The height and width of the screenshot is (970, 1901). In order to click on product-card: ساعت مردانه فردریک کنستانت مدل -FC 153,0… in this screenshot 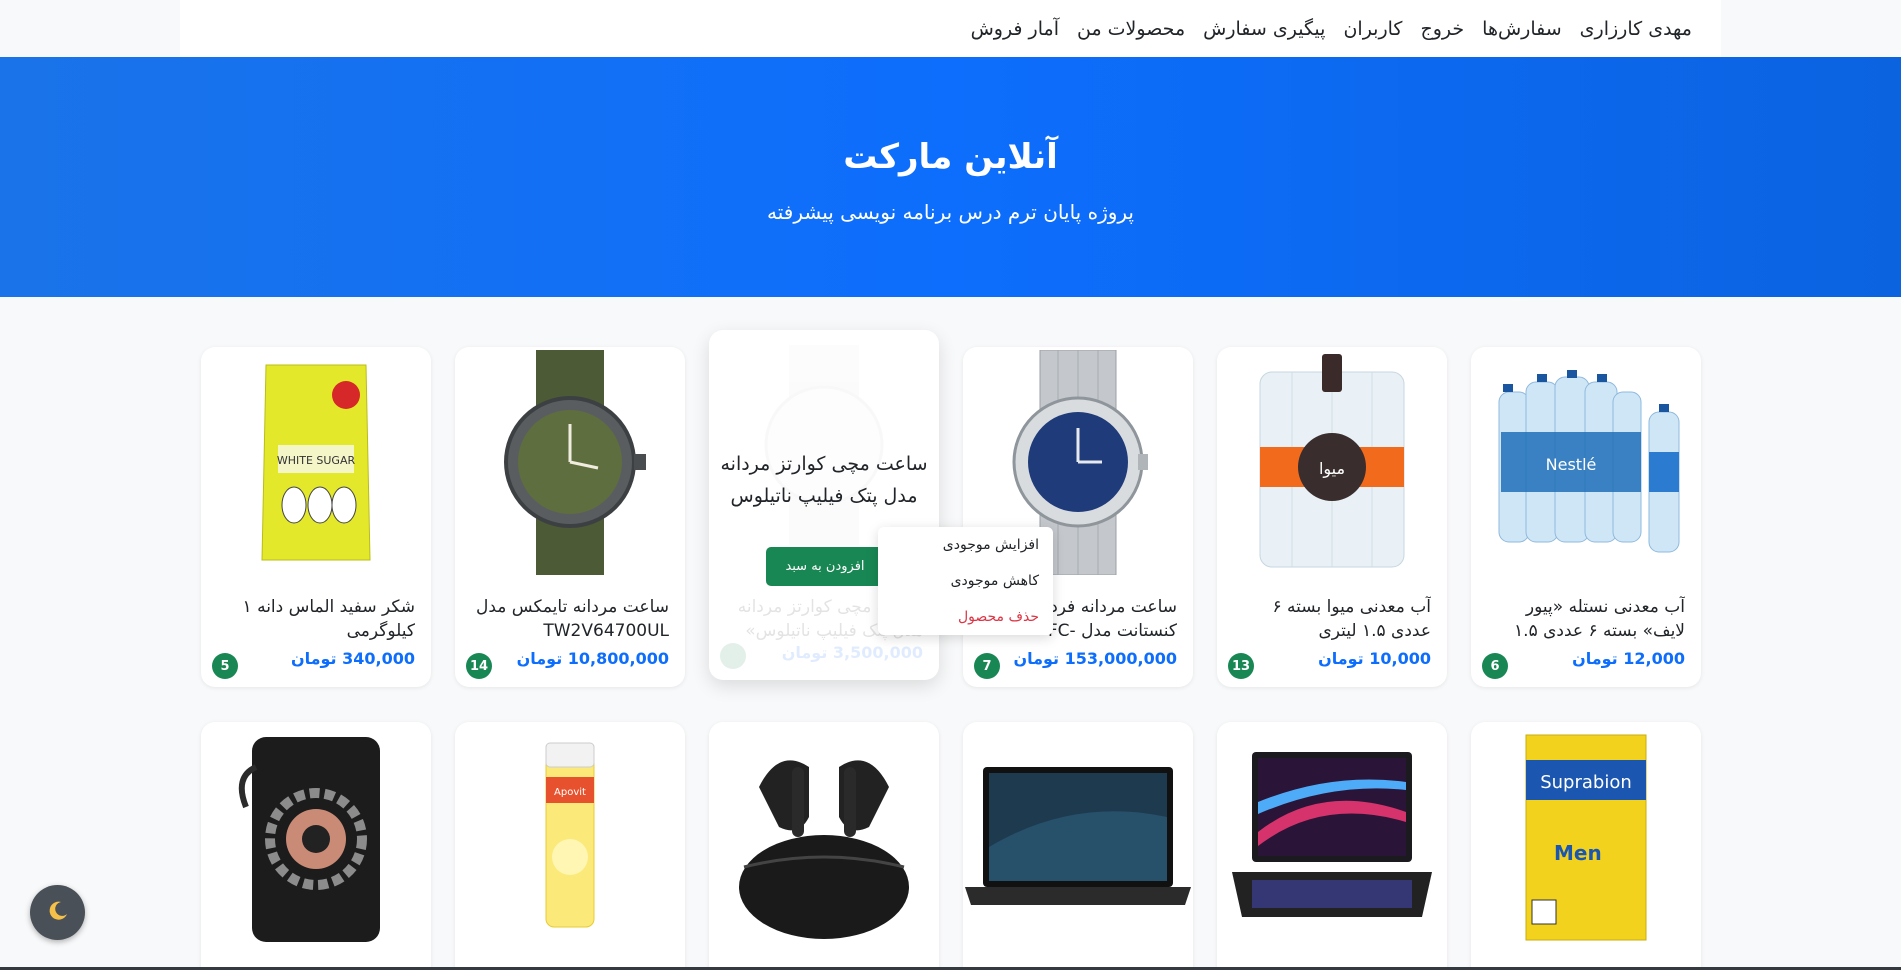, I will do `click(1078, 517)`.